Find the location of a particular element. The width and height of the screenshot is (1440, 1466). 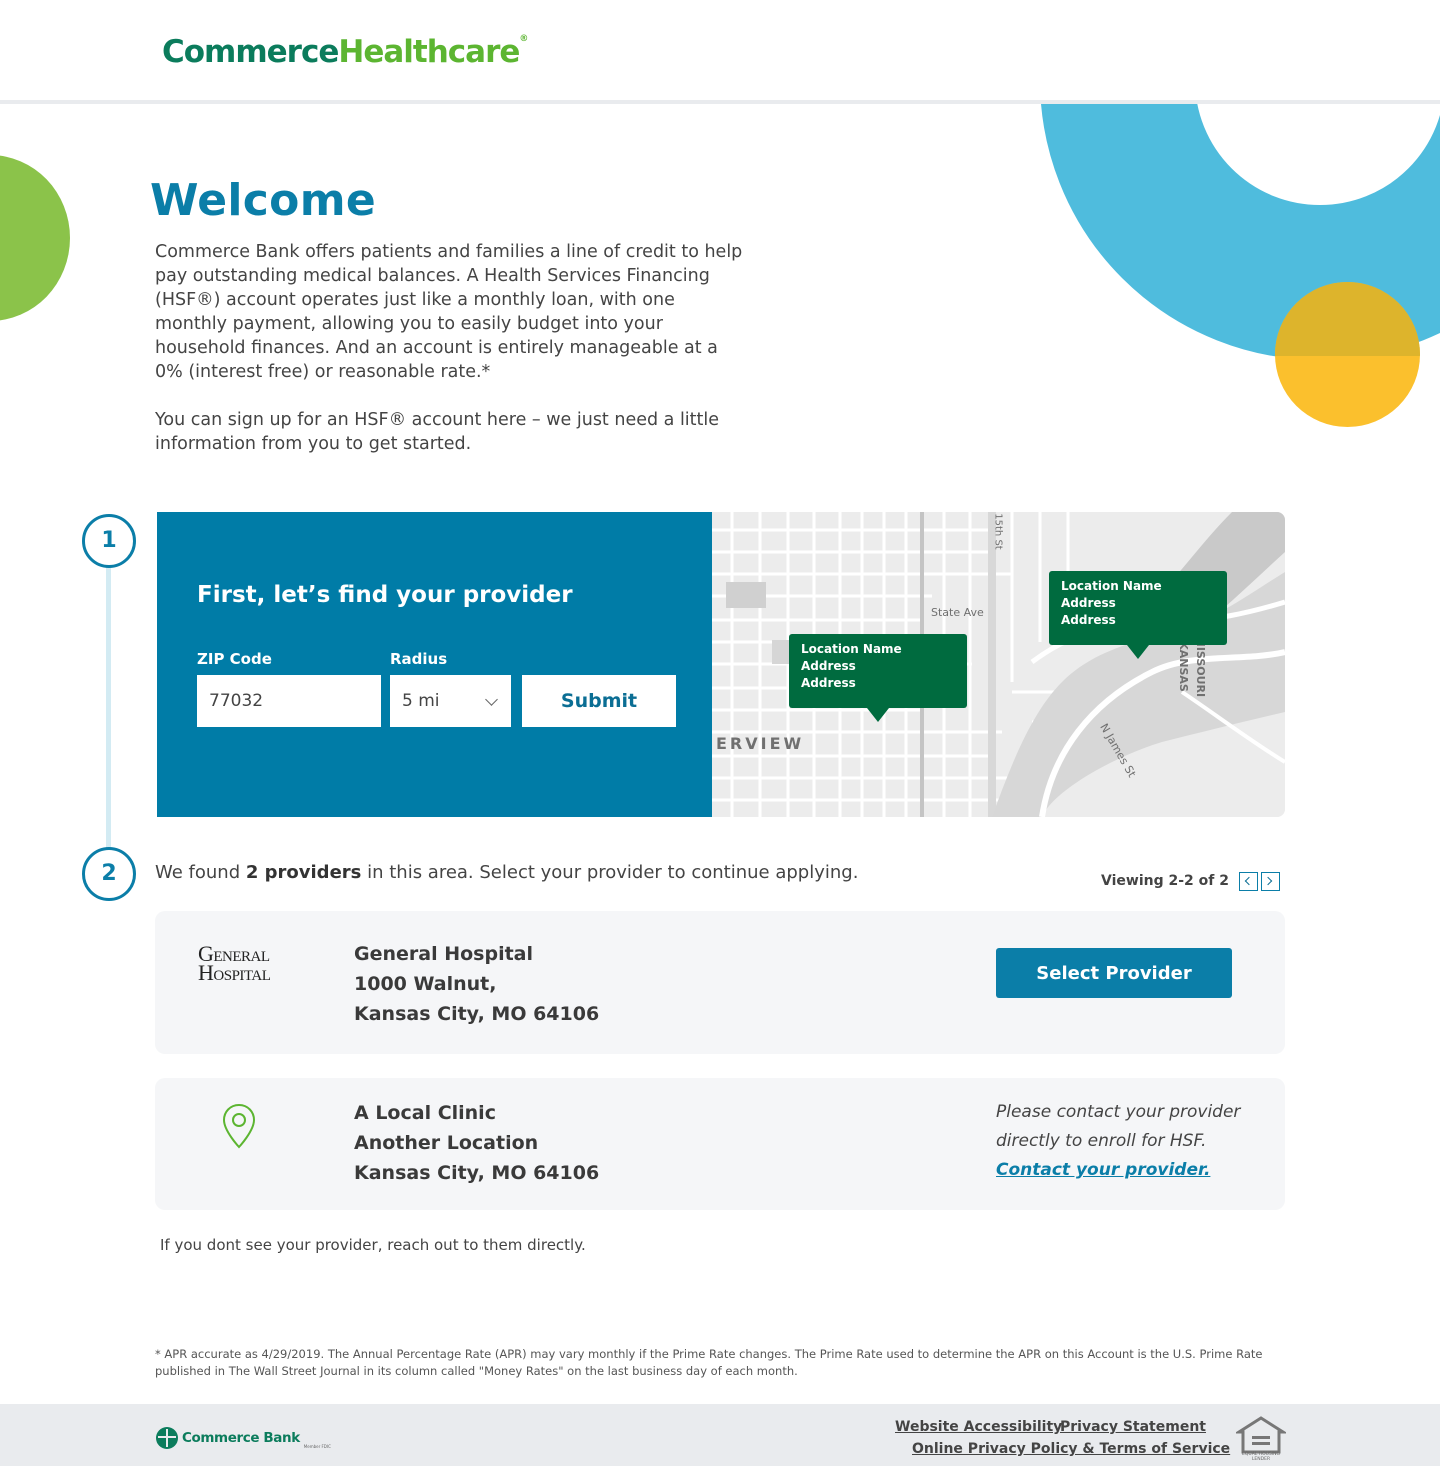

provider-address-line-1: 1000 Walnut, is located at coordinates (425, 984).